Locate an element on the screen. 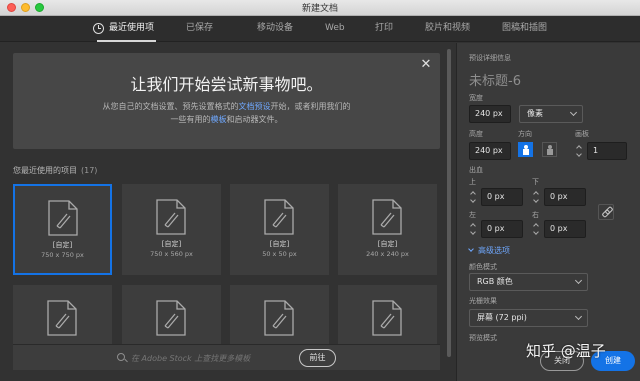  banner-text-3: 一些有用的 is located at coordinates (190, 119).